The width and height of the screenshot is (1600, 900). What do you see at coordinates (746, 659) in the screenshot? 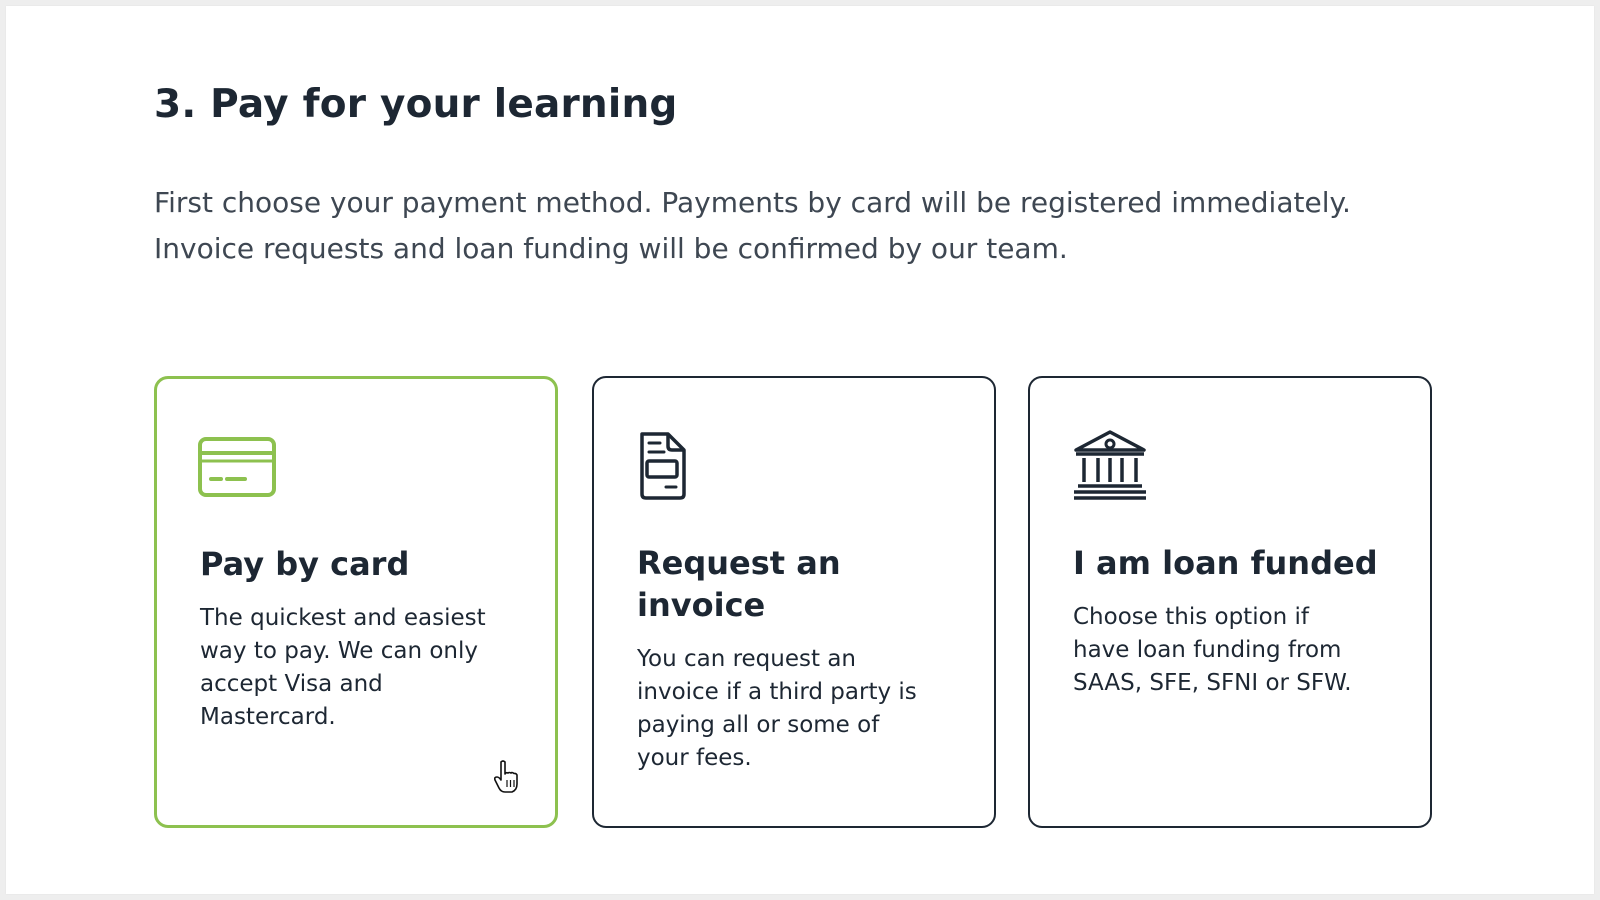
I see `card-description-line: You can request an` at bounding box center [746, 659].